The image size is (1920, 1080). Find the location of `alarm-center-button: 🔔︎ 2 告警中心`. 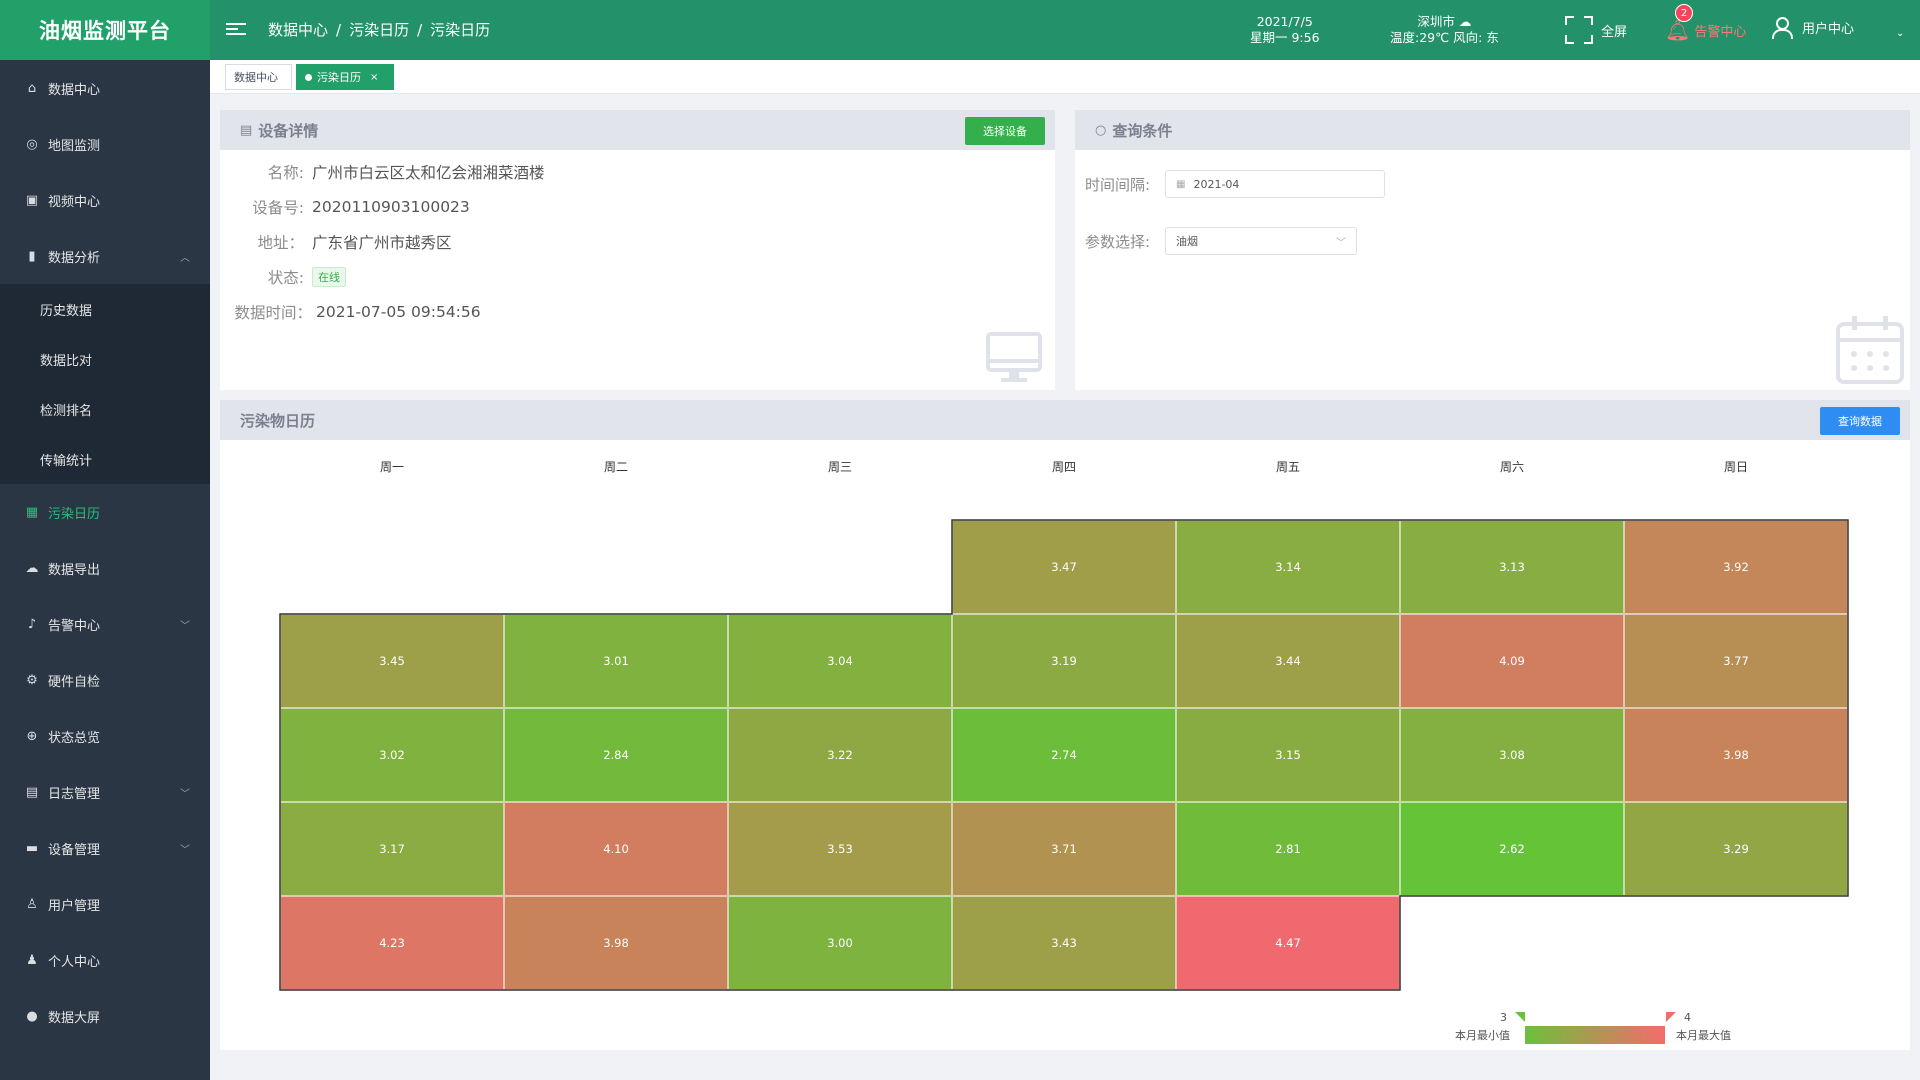

alarm-center-button: 🔔︎ 2 告警中心 is located at coordinates (1705, 23).